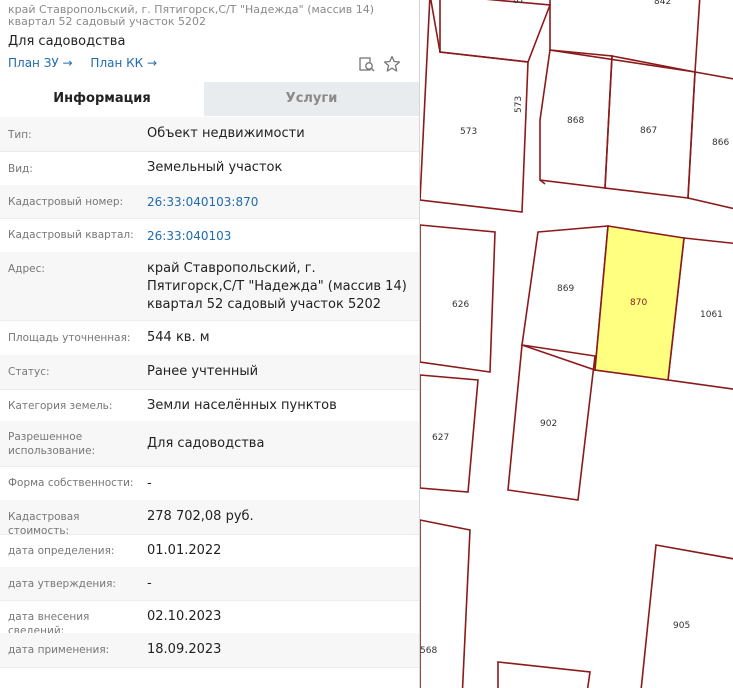  Describe the element at coordinates (226, 133) in the screenshot. I see `row-value: Объект недвижимости` at that location.